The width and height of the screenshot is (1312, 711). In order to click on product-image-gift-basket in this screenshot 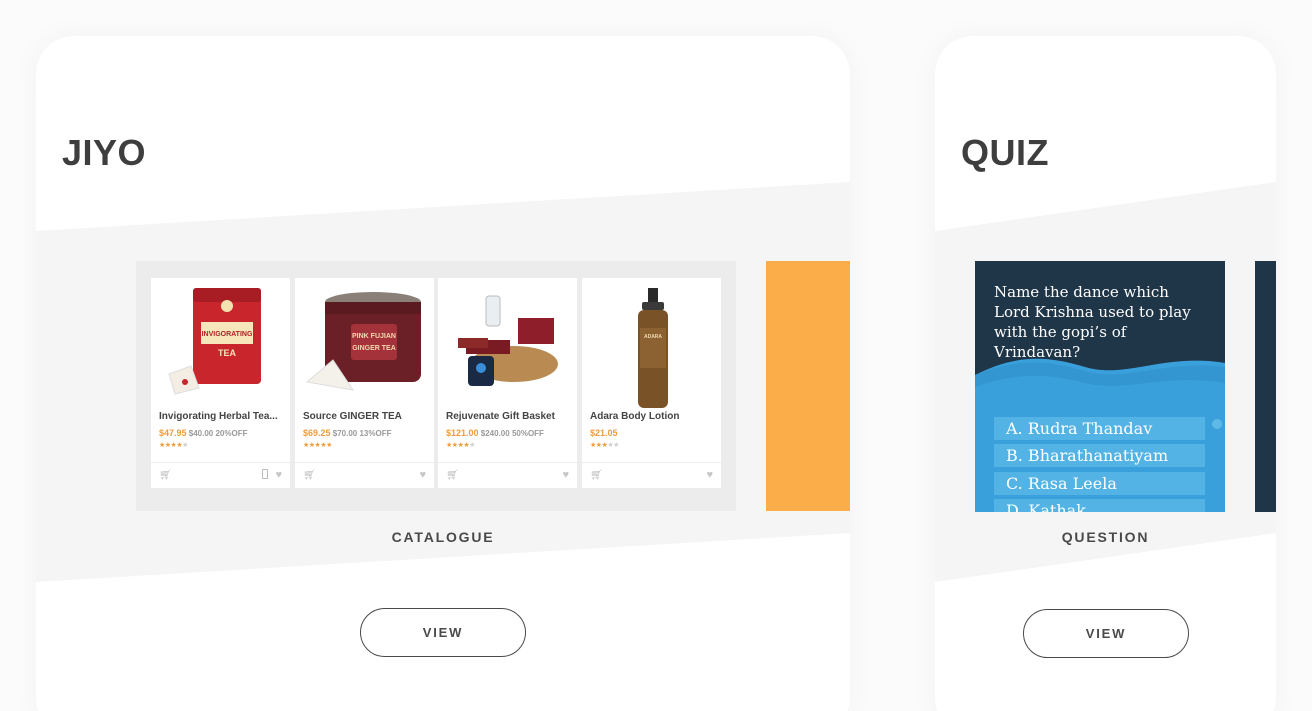, I will do `click(508, 340)`.